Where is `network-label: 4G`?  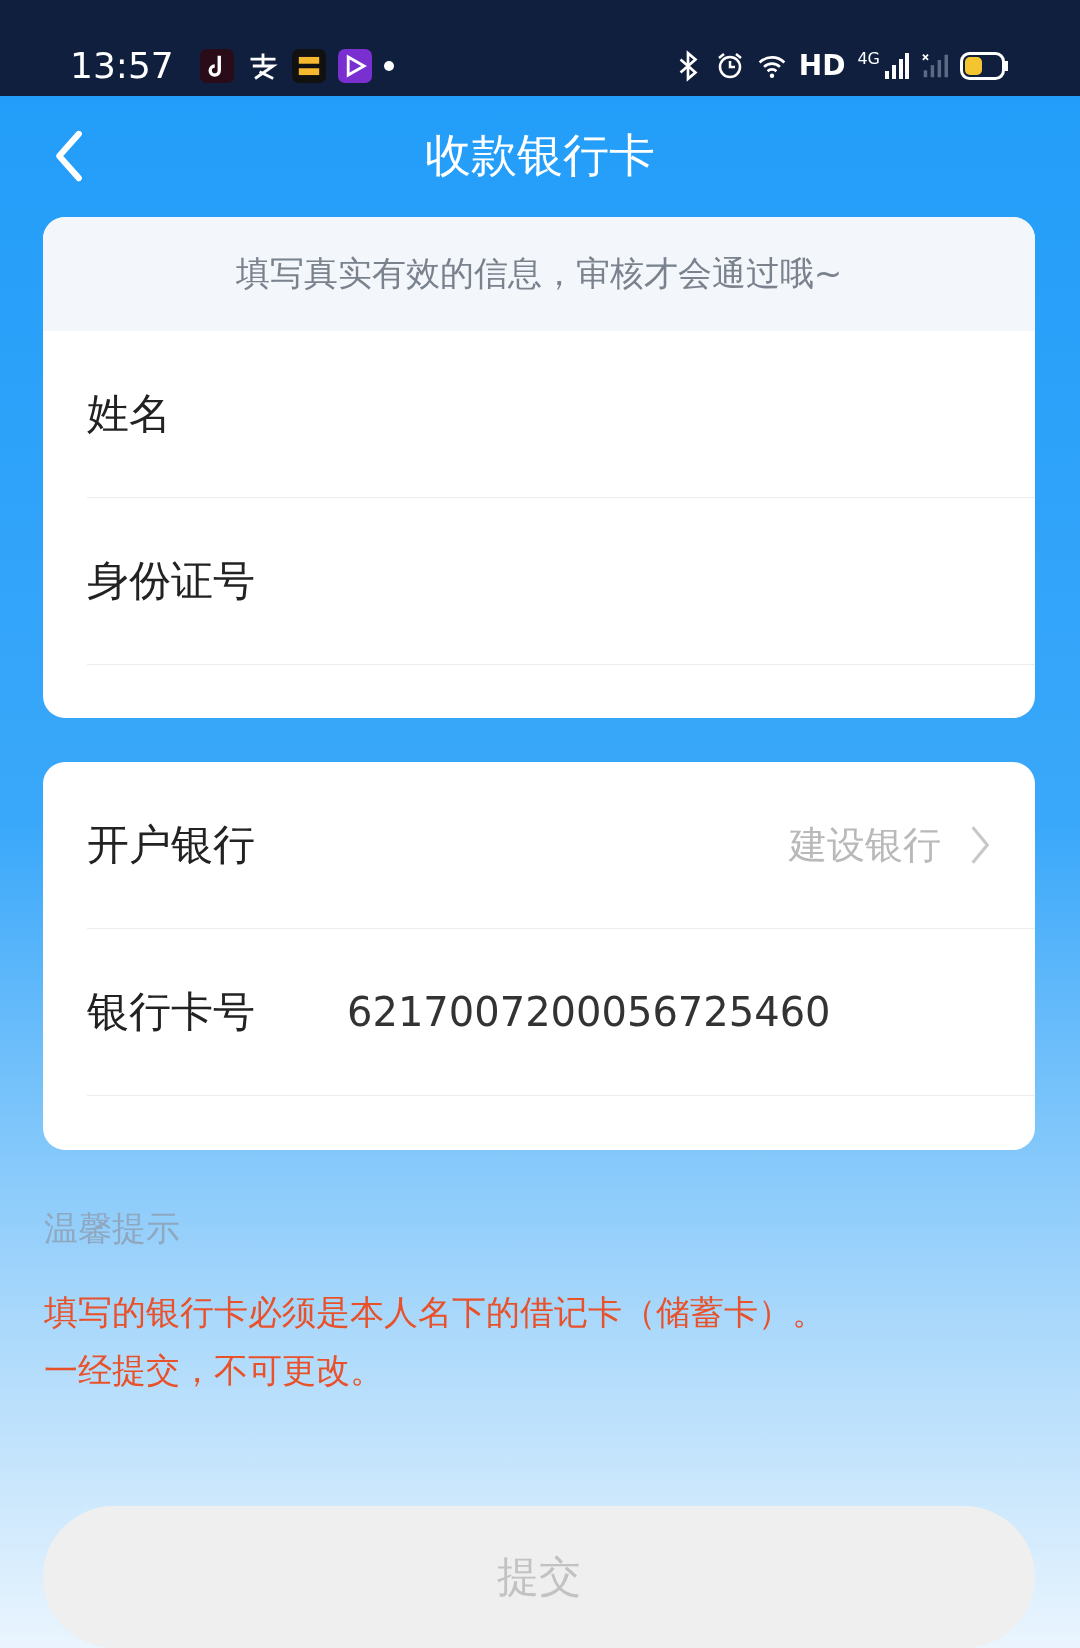 network-label: 4G is located at coordinates (868, 59).